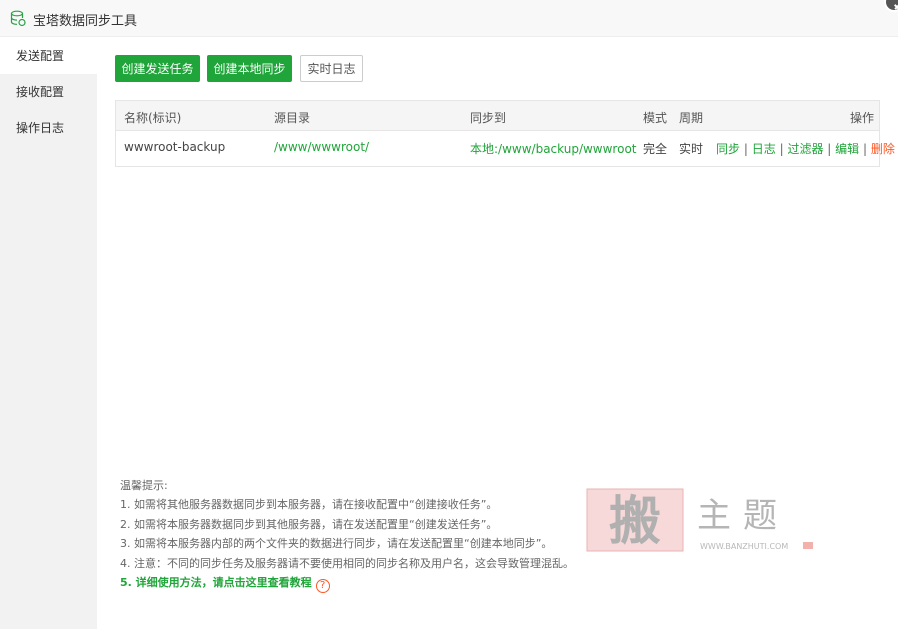  What do you see at coordinates (691, 149) in the screenshot?
I see `row-period: 实时` at bounding box center [691, 149].